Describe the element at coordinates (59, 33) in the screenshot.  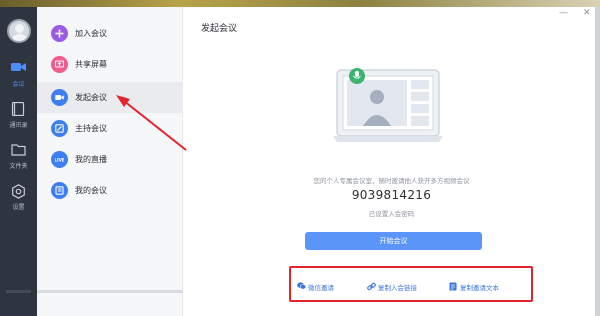
I see `plus-icon` at that location.